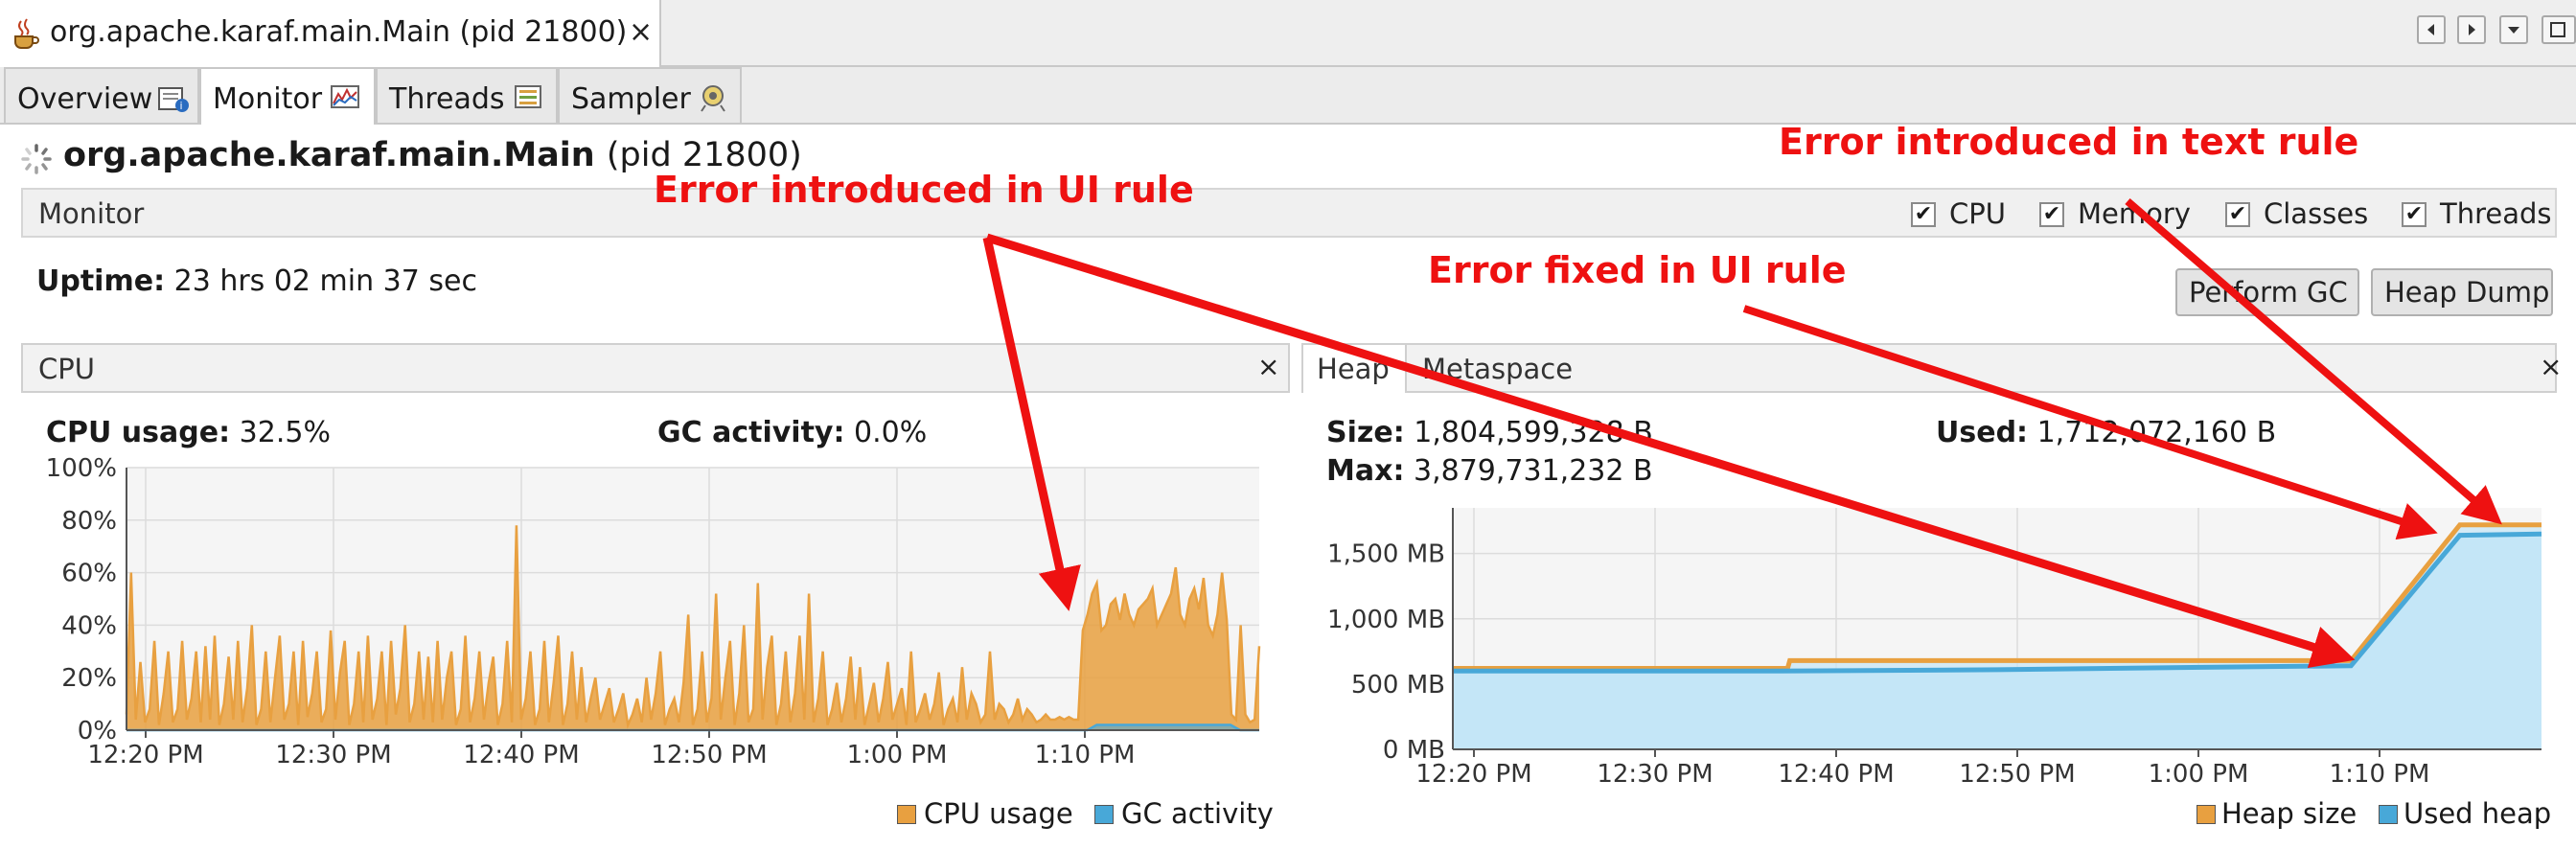  I want to click on fixed-arrow, so click(2090, 422).